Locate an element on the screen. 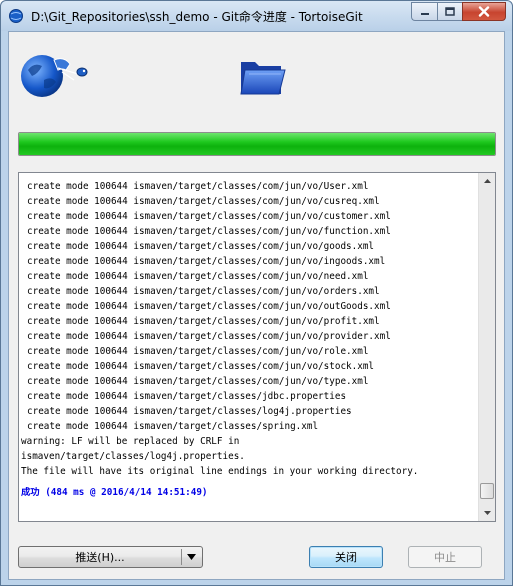  scroll-up-button is located at coordinates (487, 181).